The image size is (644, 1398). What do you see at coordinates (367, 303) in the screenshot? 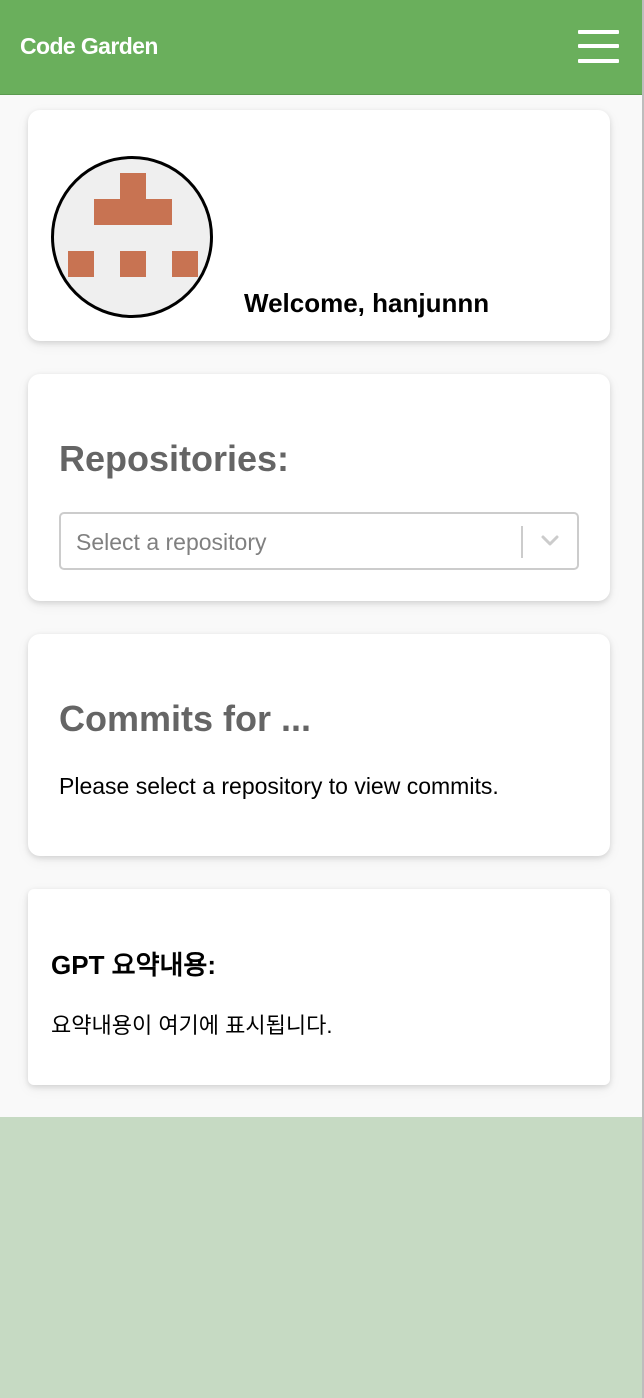
I see `welcome-message: Welcome, hanjunnn` at bounding box center [367, 303].